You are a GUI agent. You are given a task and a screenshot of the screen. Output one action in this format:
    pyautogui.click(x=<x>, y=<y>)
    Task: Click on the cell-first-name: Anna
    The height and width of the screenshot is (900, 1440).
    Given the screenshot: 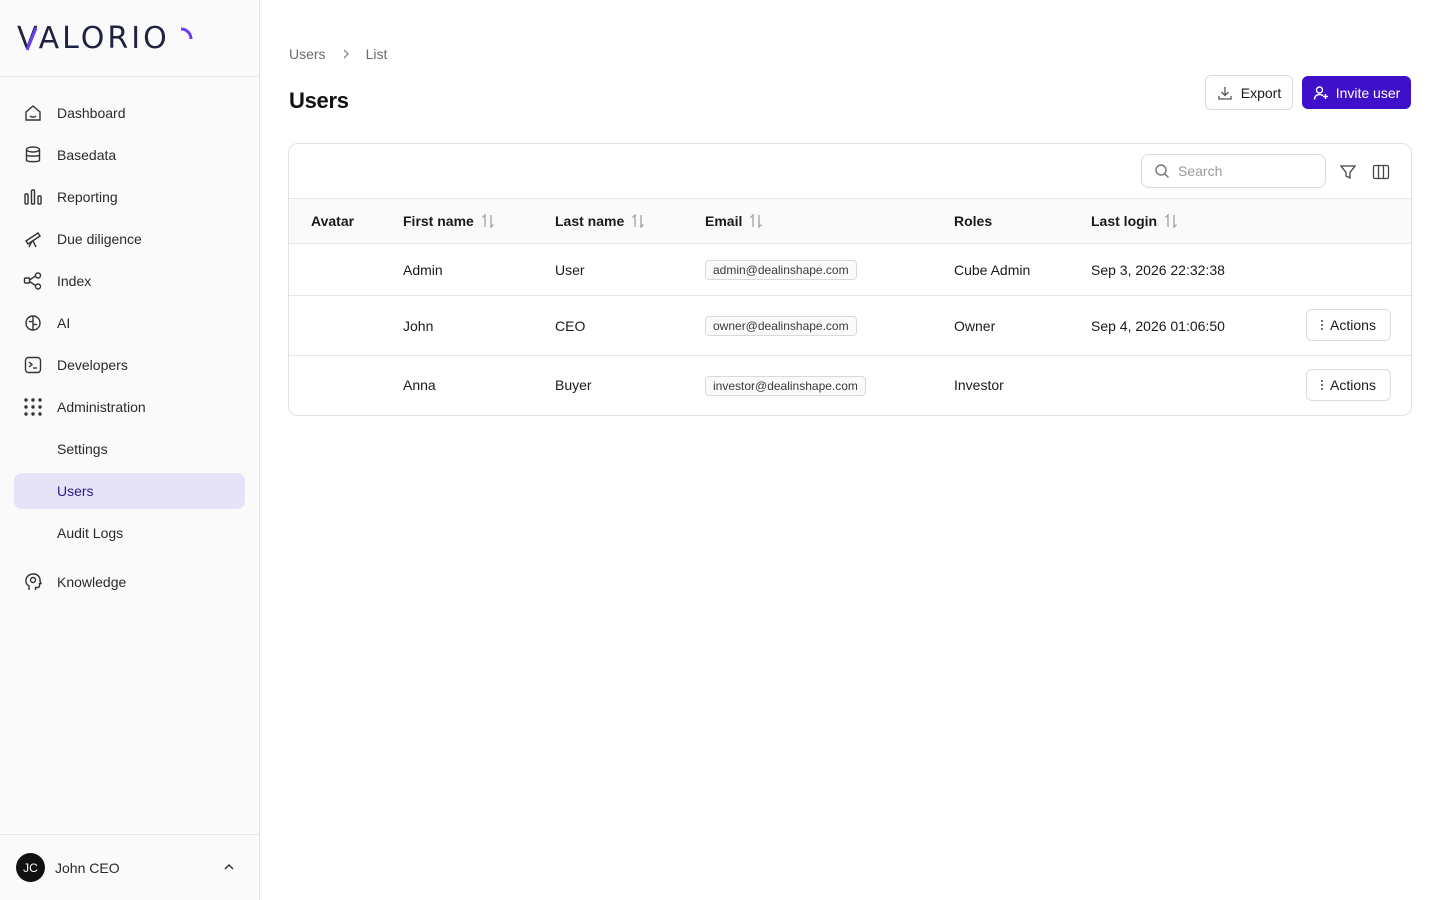 What is the action you would take?
    pyautogui.click(x=419, y=385)
    